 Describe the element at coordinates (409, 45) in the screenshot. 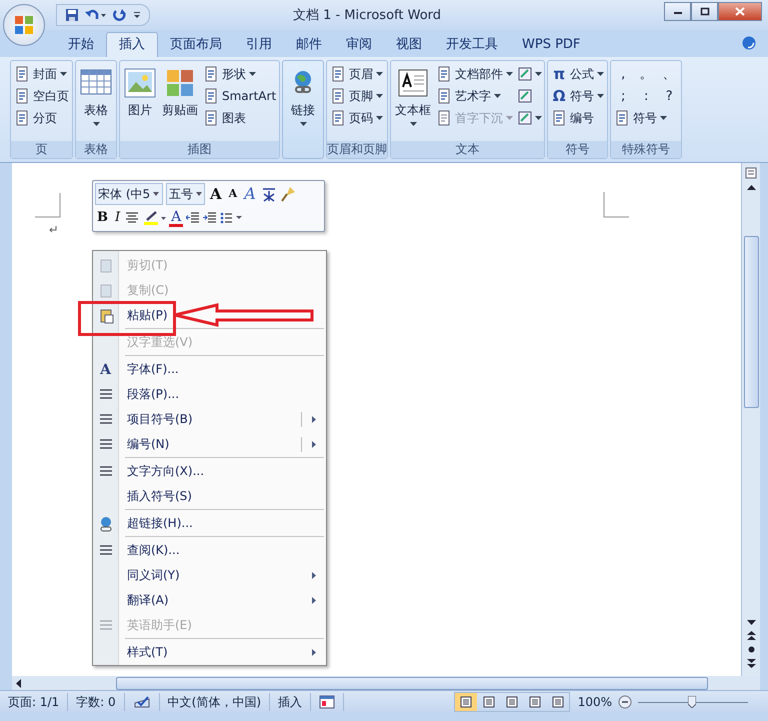

I see `ribbon-tab: 视图` at that location.